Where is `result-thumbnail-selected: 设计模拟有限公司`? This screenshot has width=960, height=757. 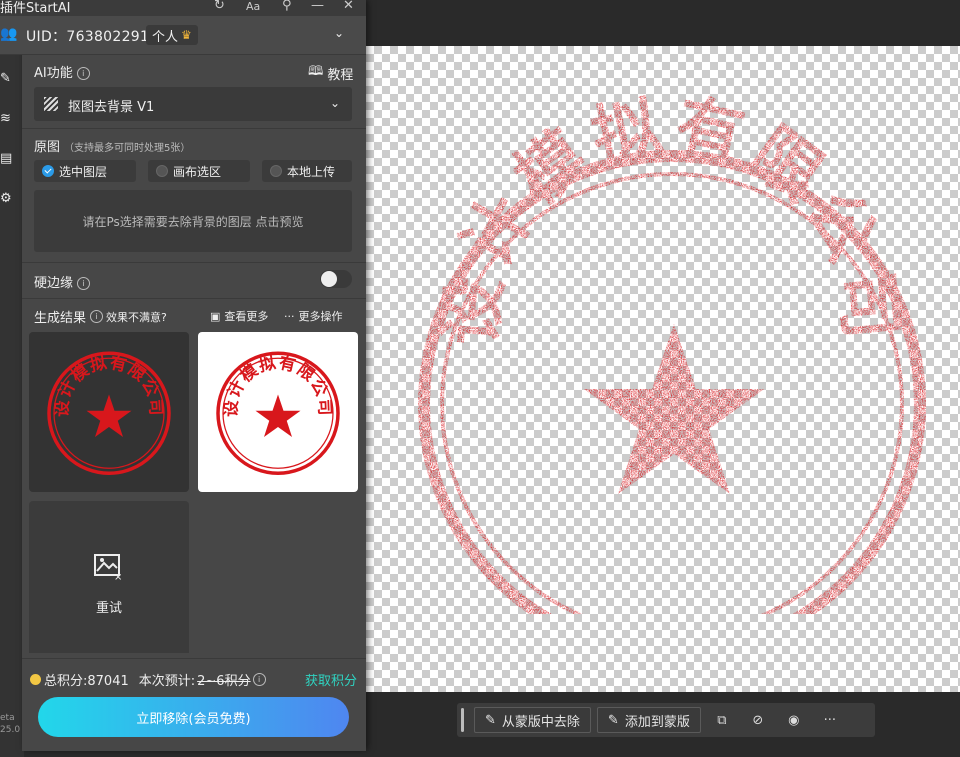 result-thumbnail-selected: 设计模拟有限公司 is located at coordinates (278, 412).